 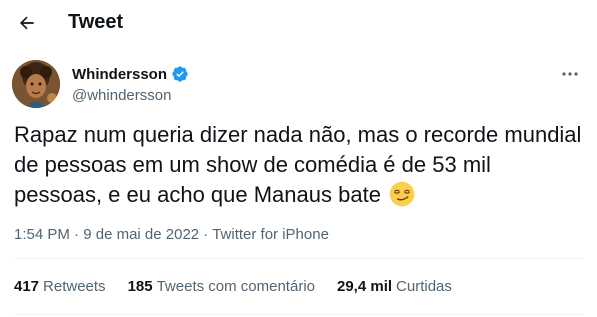 I want to click on more-horizontal-icon, so click(x=570, y=74).